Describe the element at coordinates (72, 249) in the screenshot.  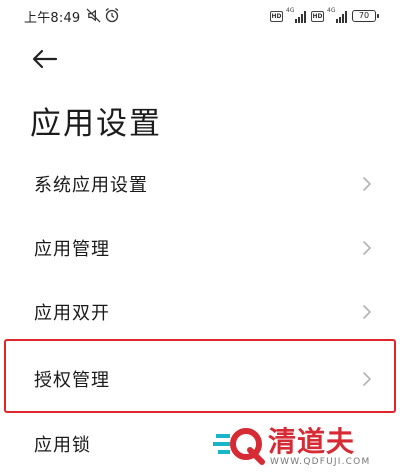
I see `list-item-label: 应用管理` at that location.